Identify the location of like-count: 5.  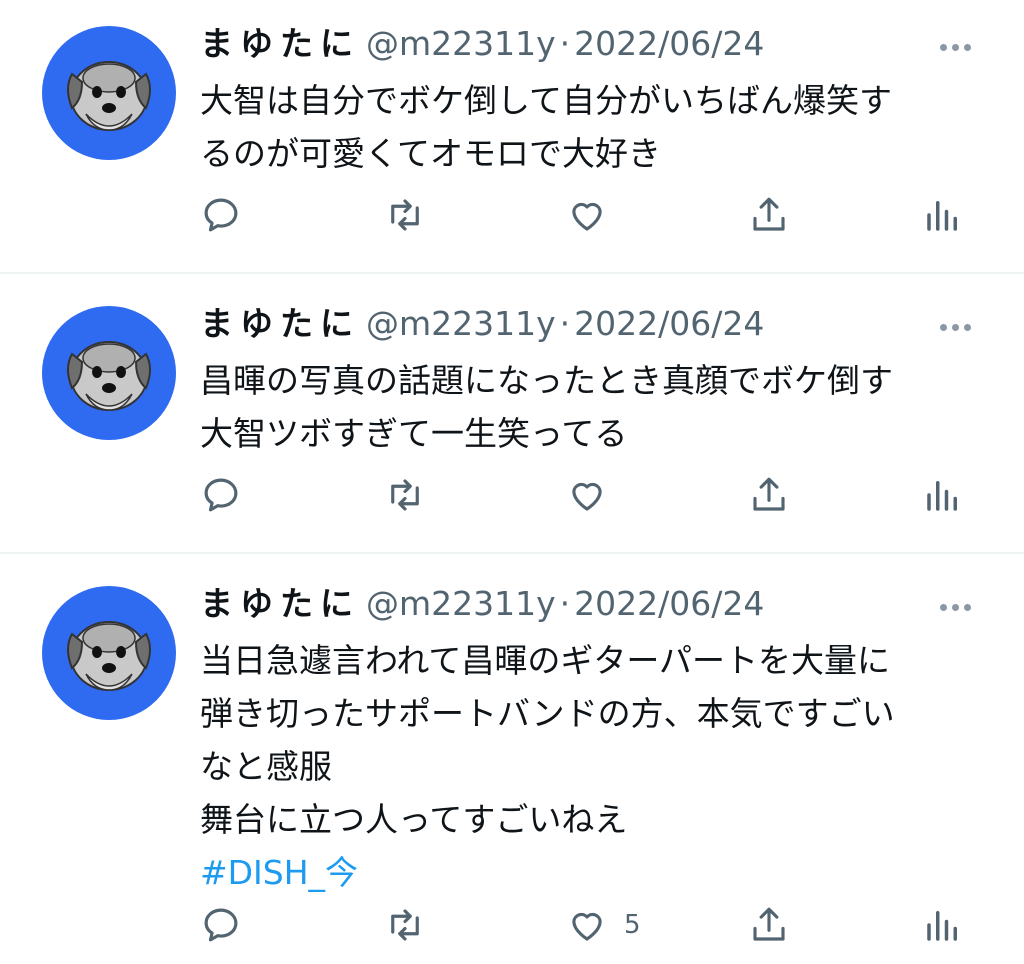
(632, 925).